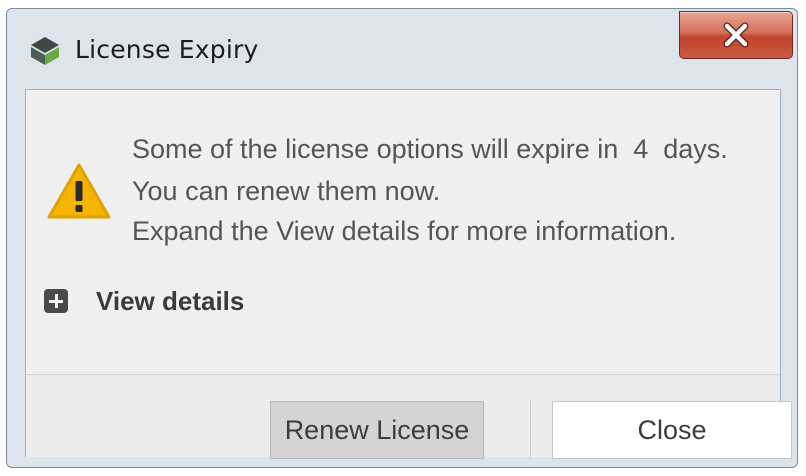 The height and width of the screenshot is (476, 806). What do you see at coordinates (79, 191) in the screenshot?
I see `warning-icon` at bounding box center [79, 191].